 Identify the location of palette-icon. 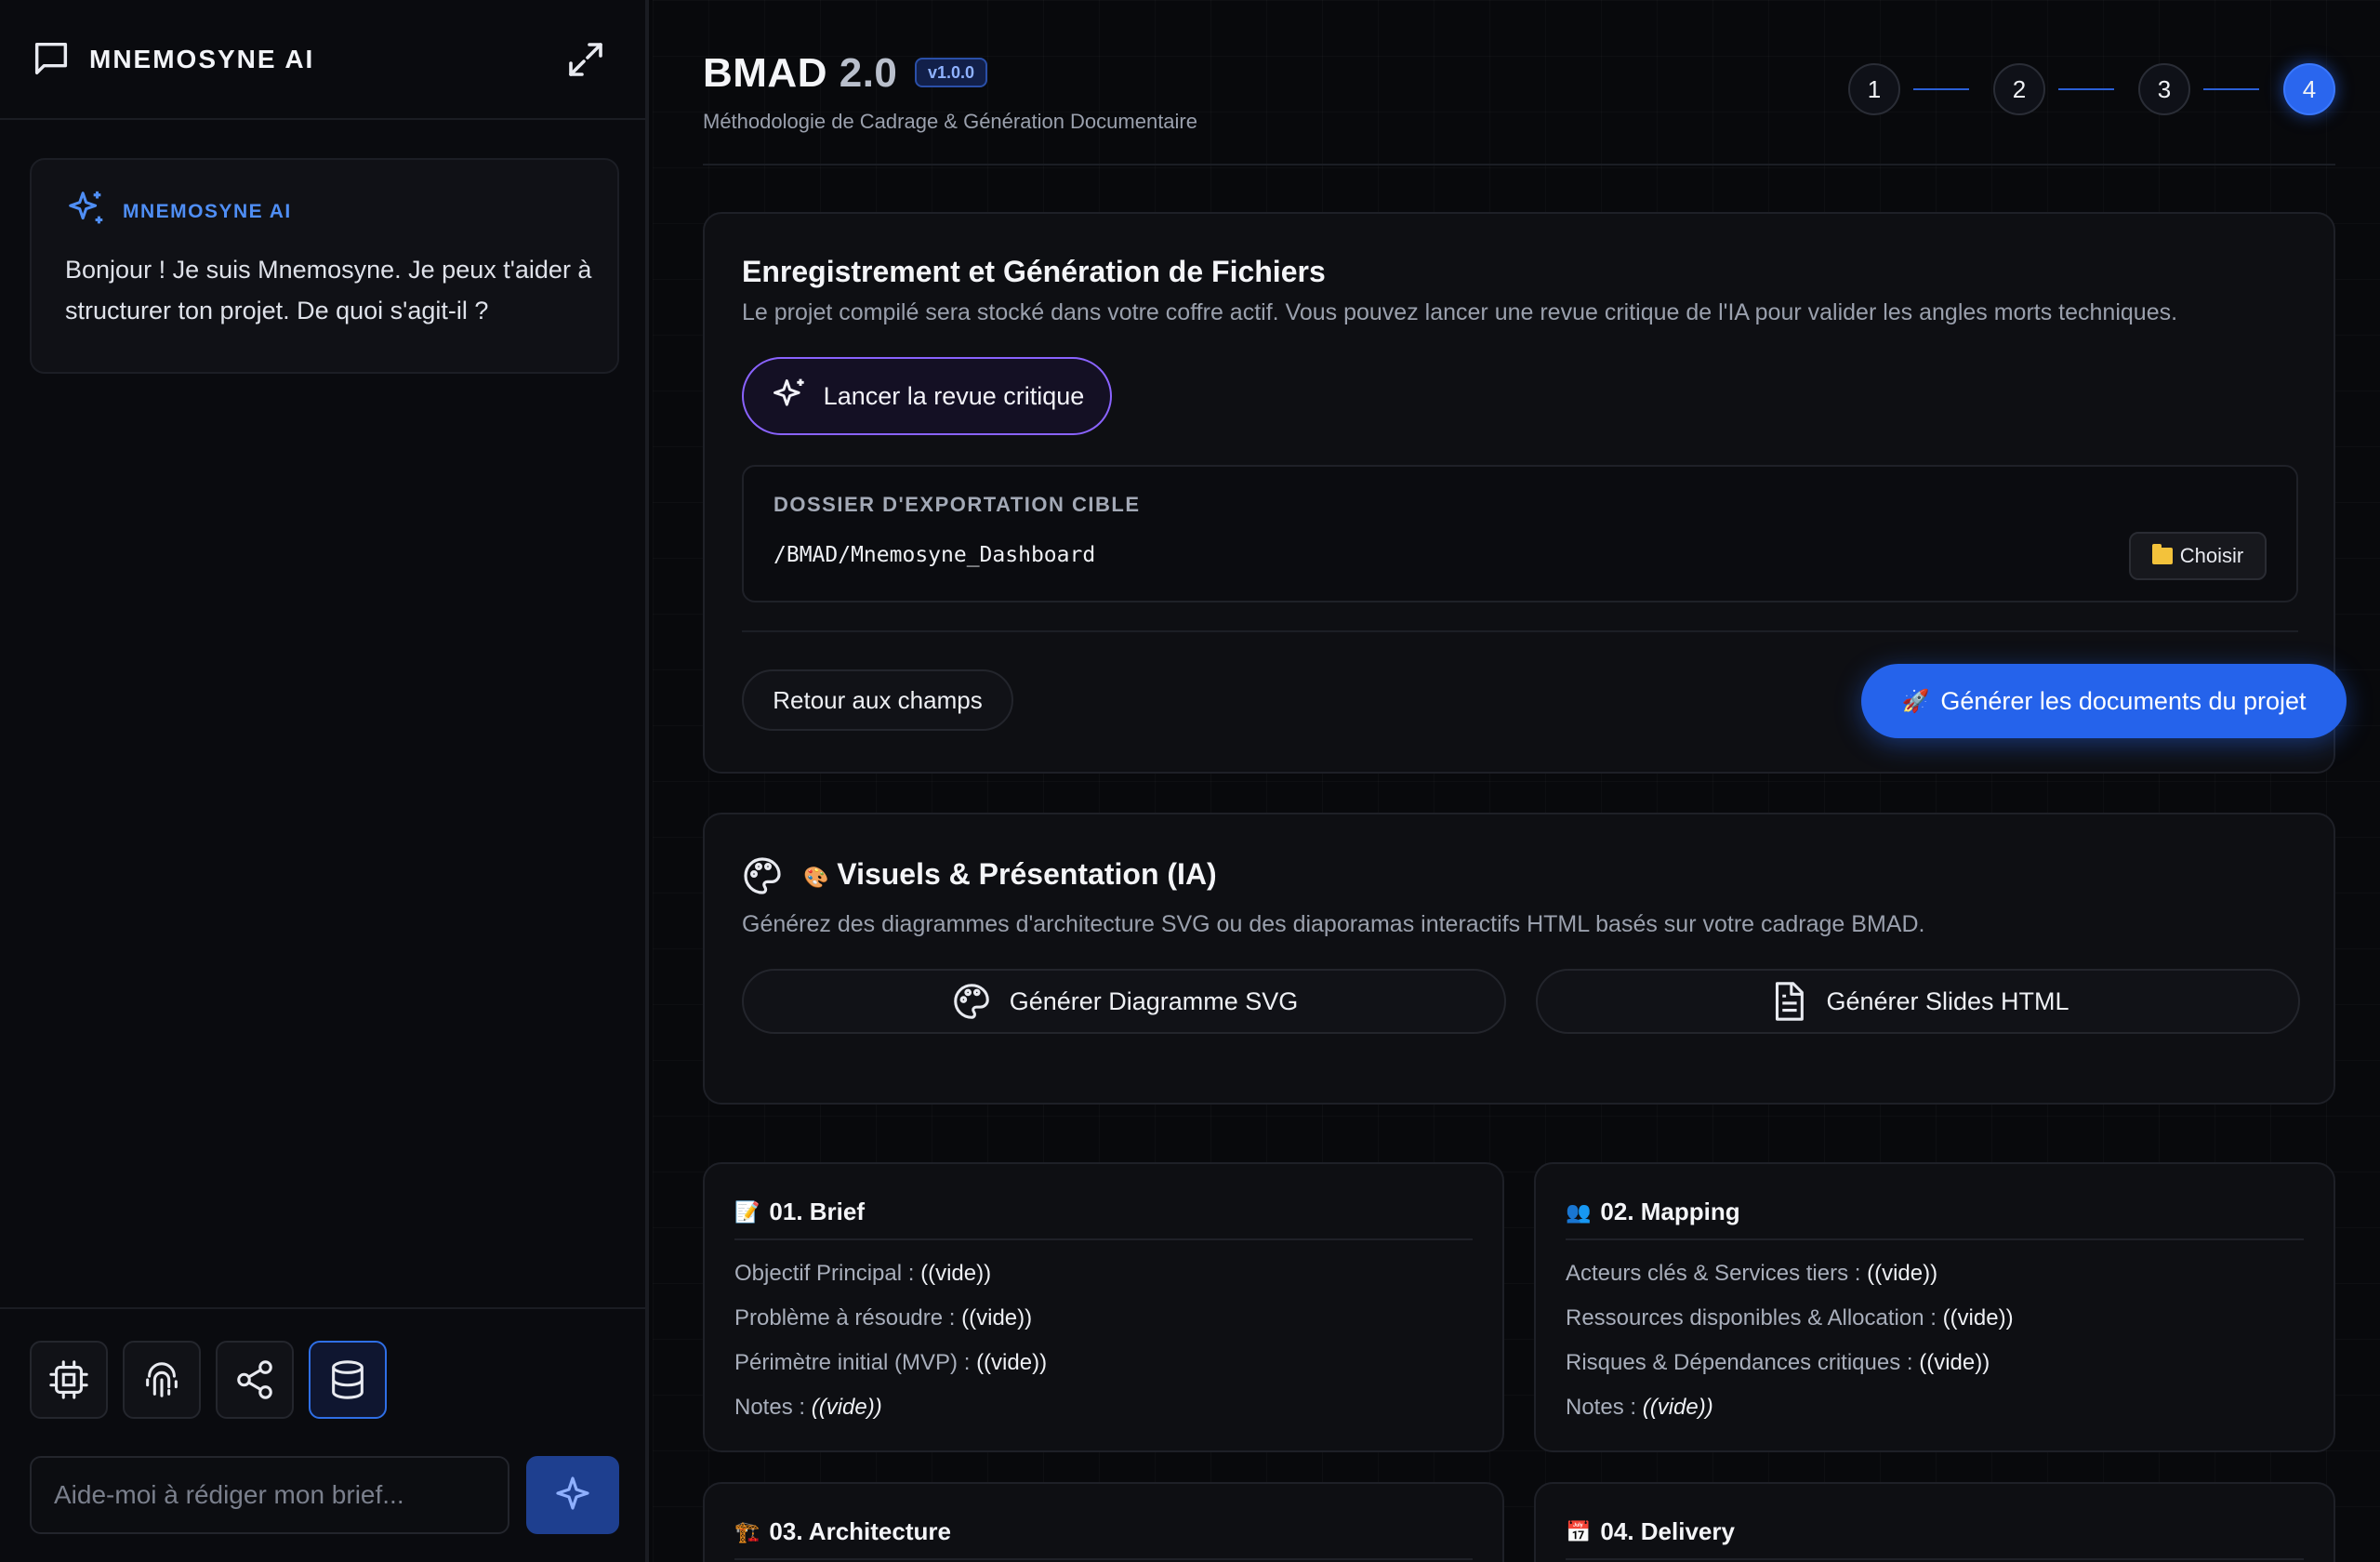
(762, 875).